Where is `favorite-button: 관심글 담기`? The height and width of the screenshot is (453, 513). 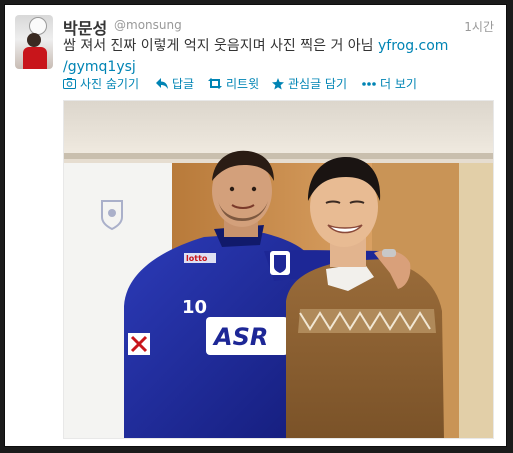 favorite-button: 관심글 담기 is located at coordinates (309, 83).